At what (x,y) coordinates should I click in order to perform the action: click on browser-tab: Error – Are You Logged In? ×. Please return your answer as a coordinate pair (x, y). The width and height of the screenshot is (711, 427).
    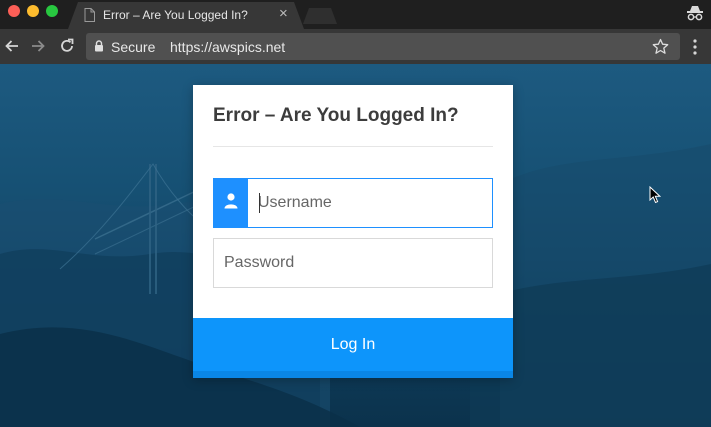
    Looking at the image, I should click on (186, 15).